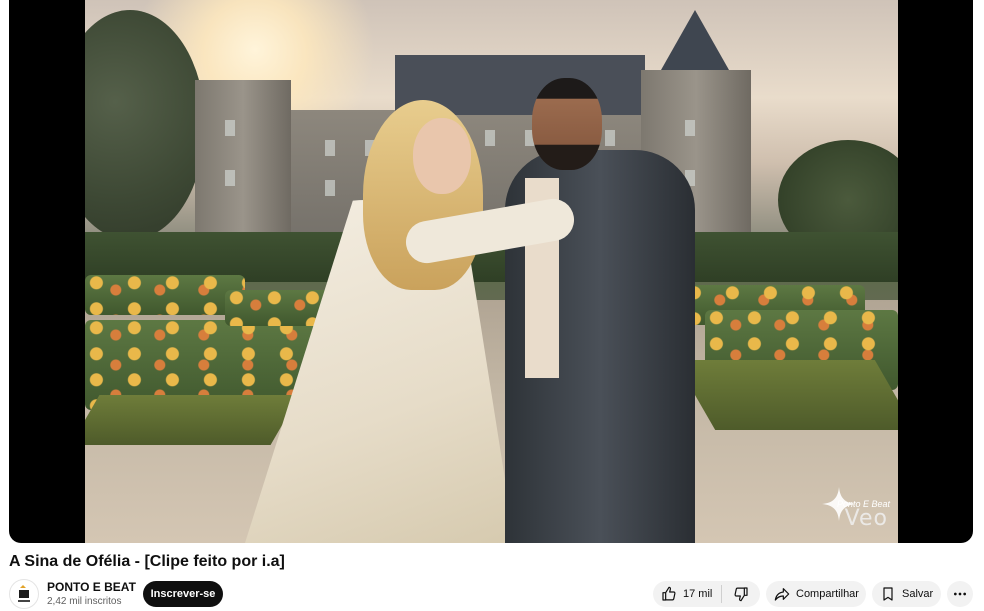 This screenshot has height=611, width=984. I want to click on woman-face, so click(442, 156).